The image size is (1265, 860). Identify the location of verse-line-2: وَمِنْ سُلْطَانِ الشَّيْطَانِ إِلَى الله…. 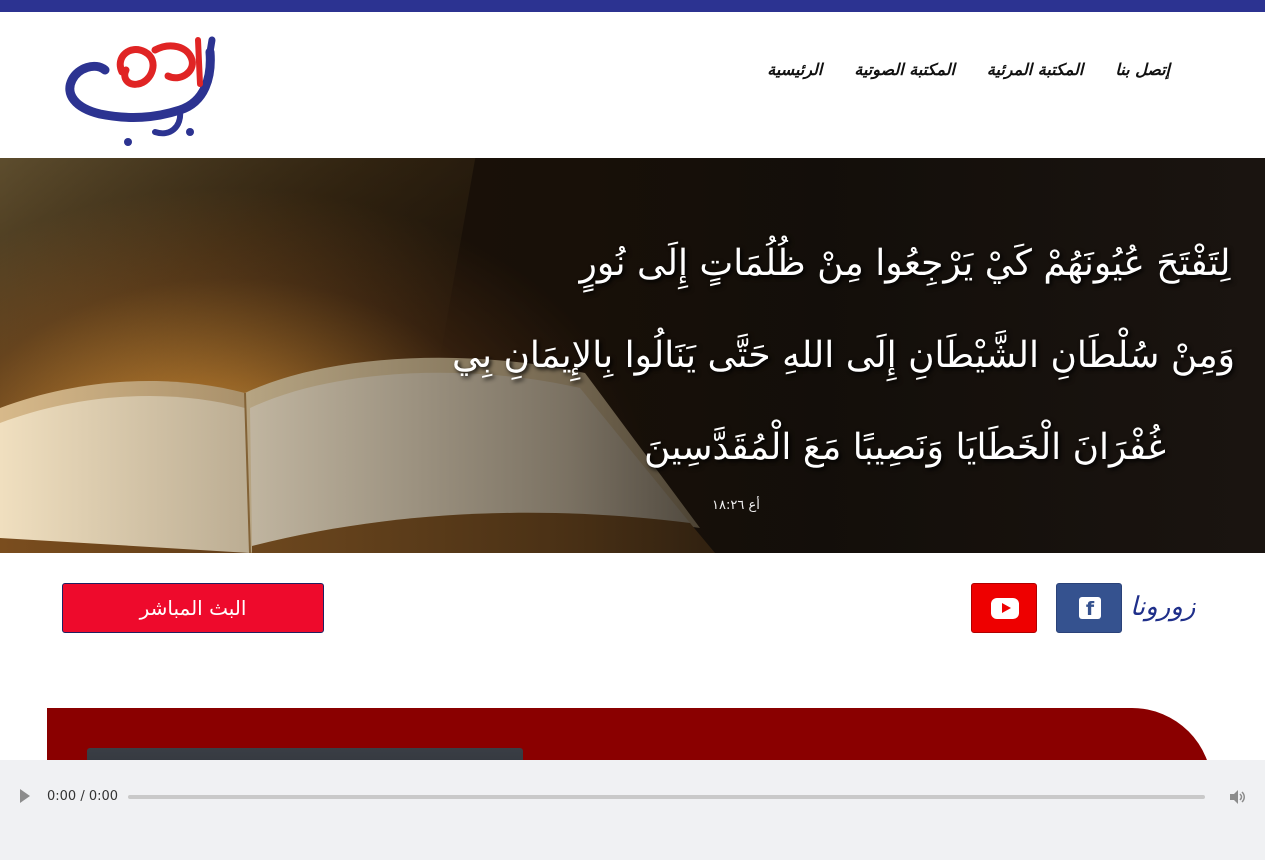
(843, 355).